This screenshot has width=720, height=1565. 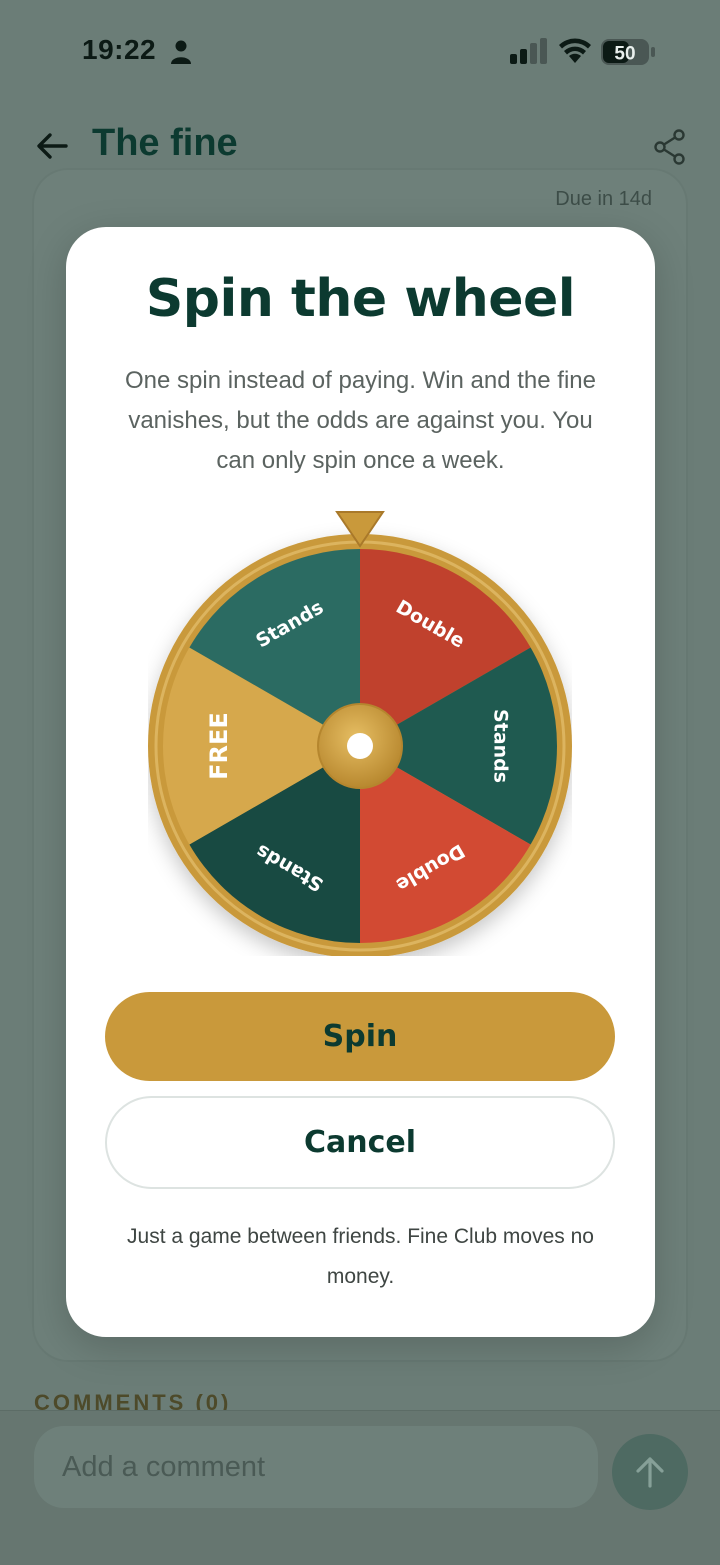 I want to click on spin-button: Spin, so click(x=360, y=1036).